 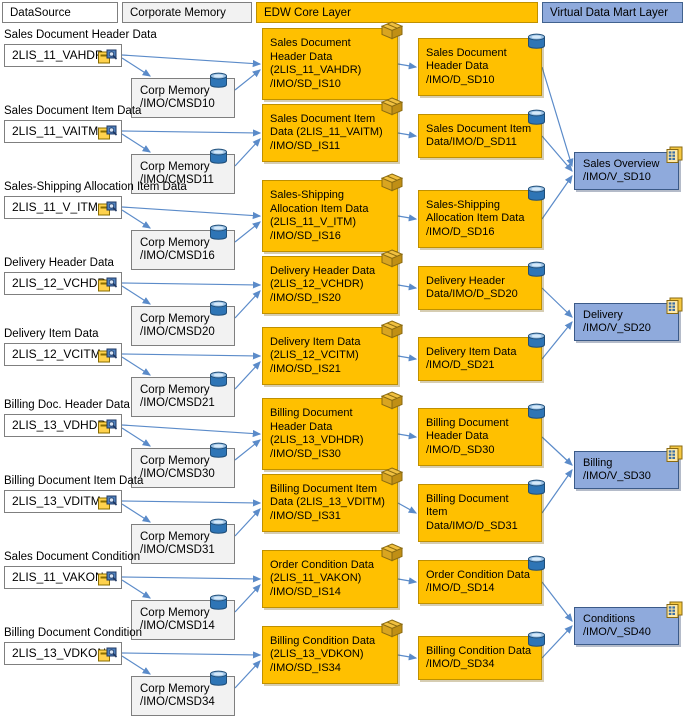 What do you see at coordinates (471, 351) in the screenshot?
I see `node-text-line: Delivery Item Data` at bounding box center [471, 351].